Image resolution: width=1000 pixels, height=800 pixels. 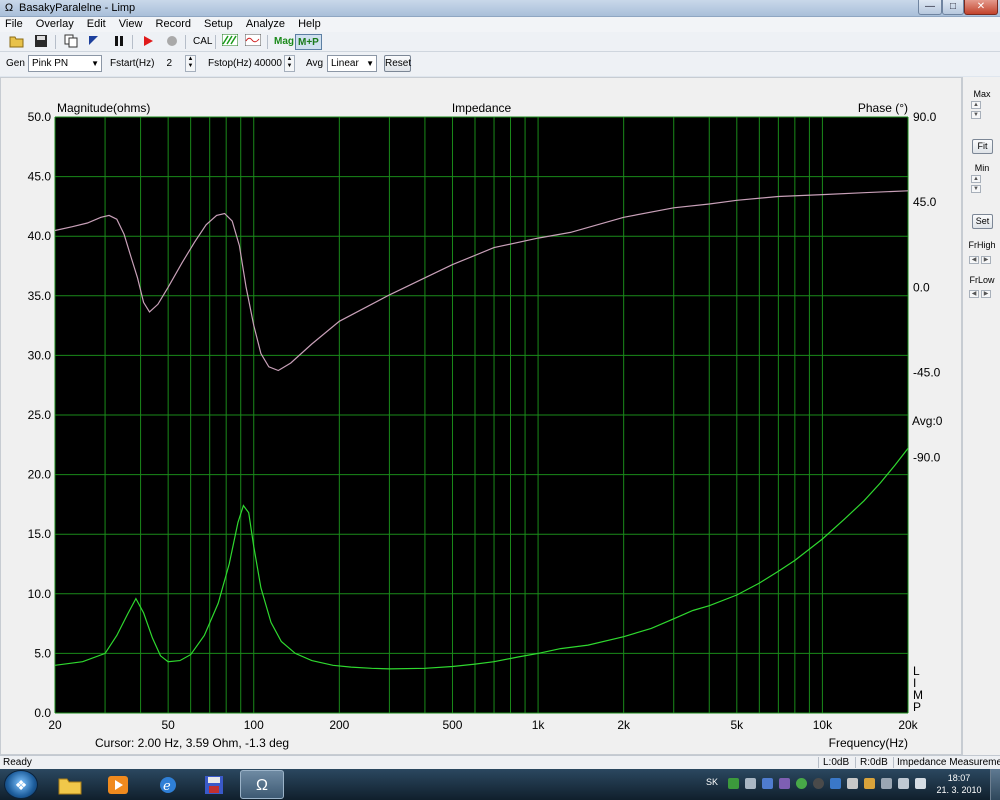 I want to click on maximize-button: □, so click(x=953, y=7).